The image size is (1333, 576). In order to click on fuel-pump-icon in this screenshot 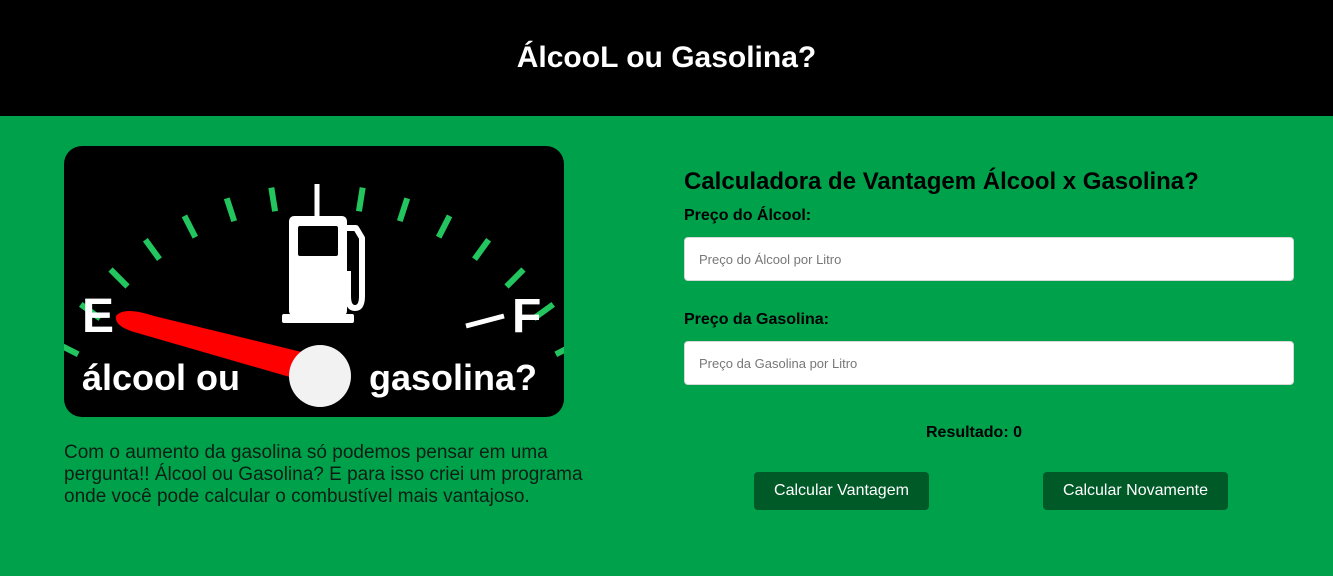, I will do `click(323, 269)`.